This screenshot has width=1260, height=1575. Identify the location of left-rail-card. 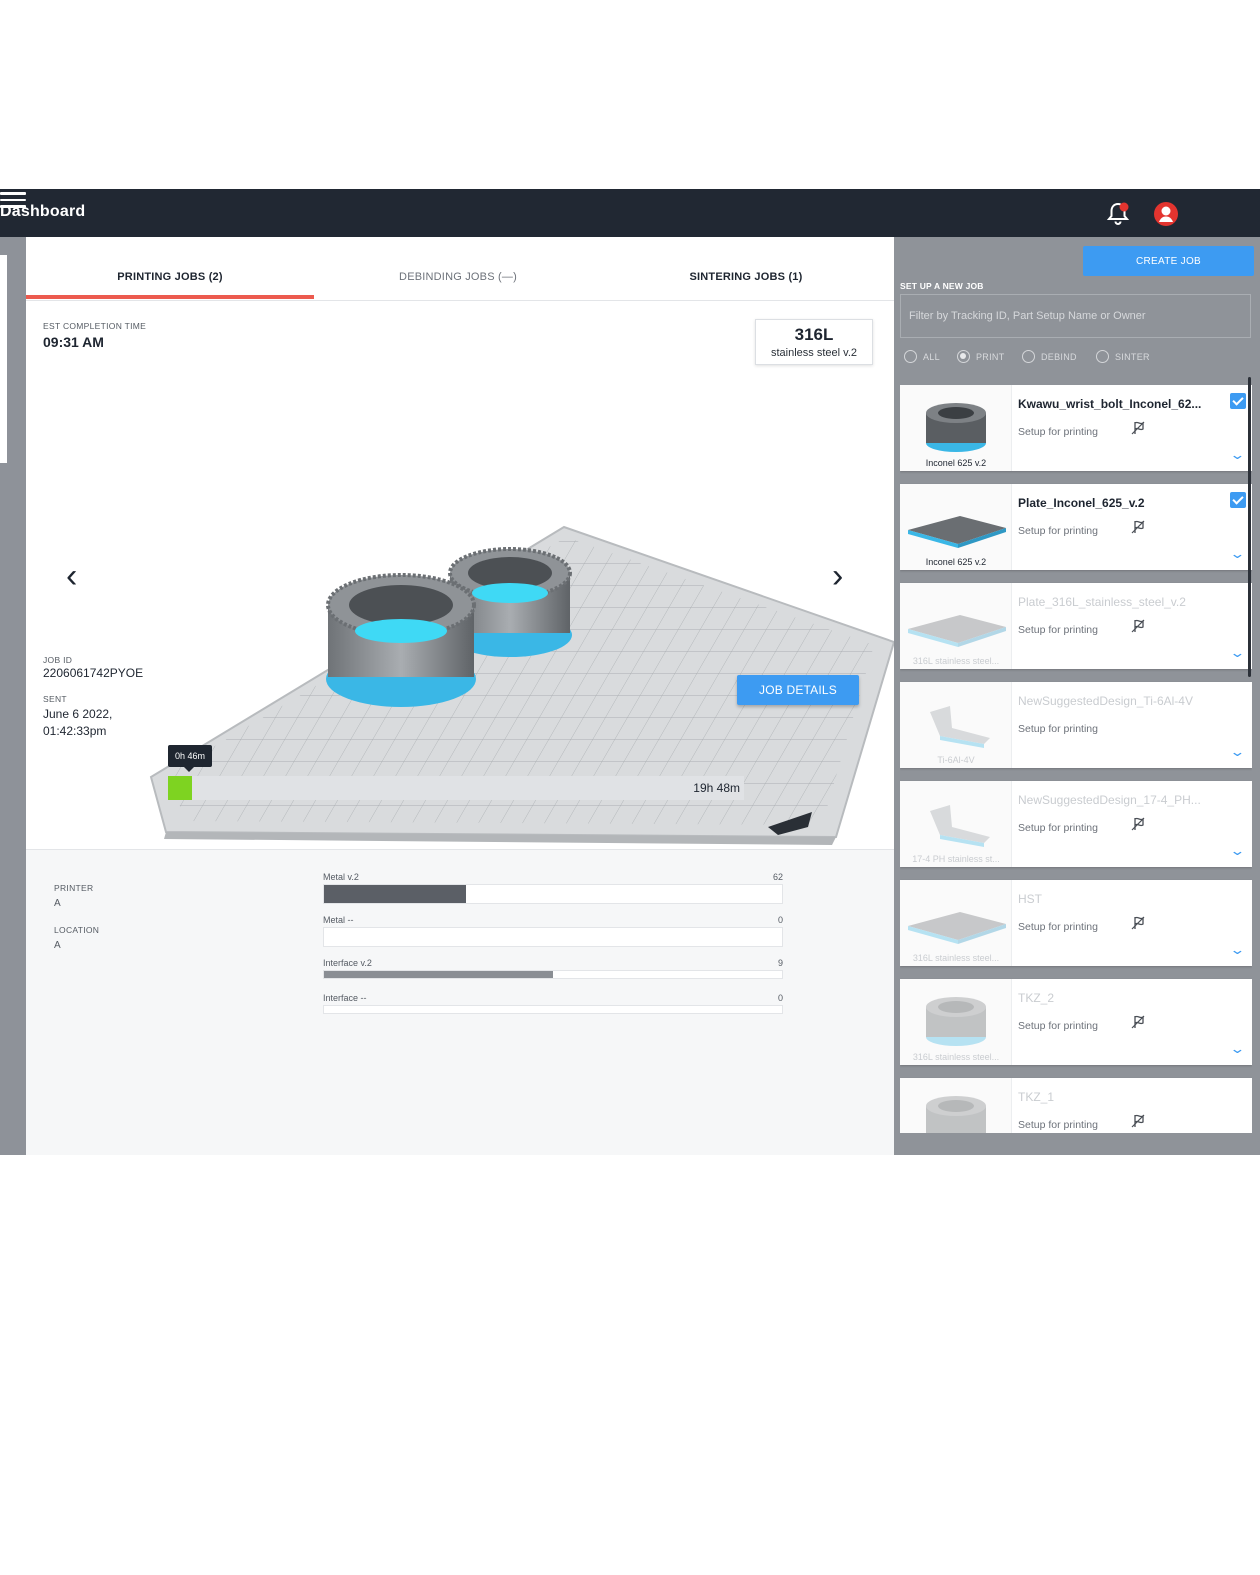
(3, 359).